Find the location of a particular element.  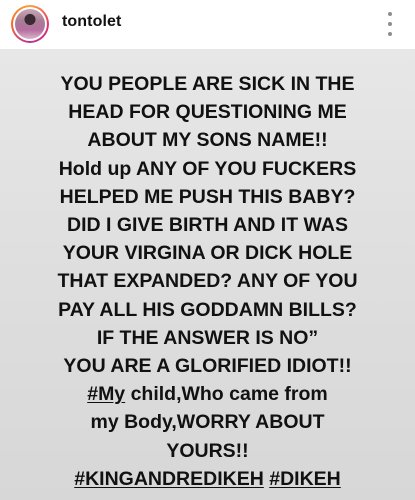

post-text-line: ABOUT MY SONS NAME!! is located at coordinates (207, 140).